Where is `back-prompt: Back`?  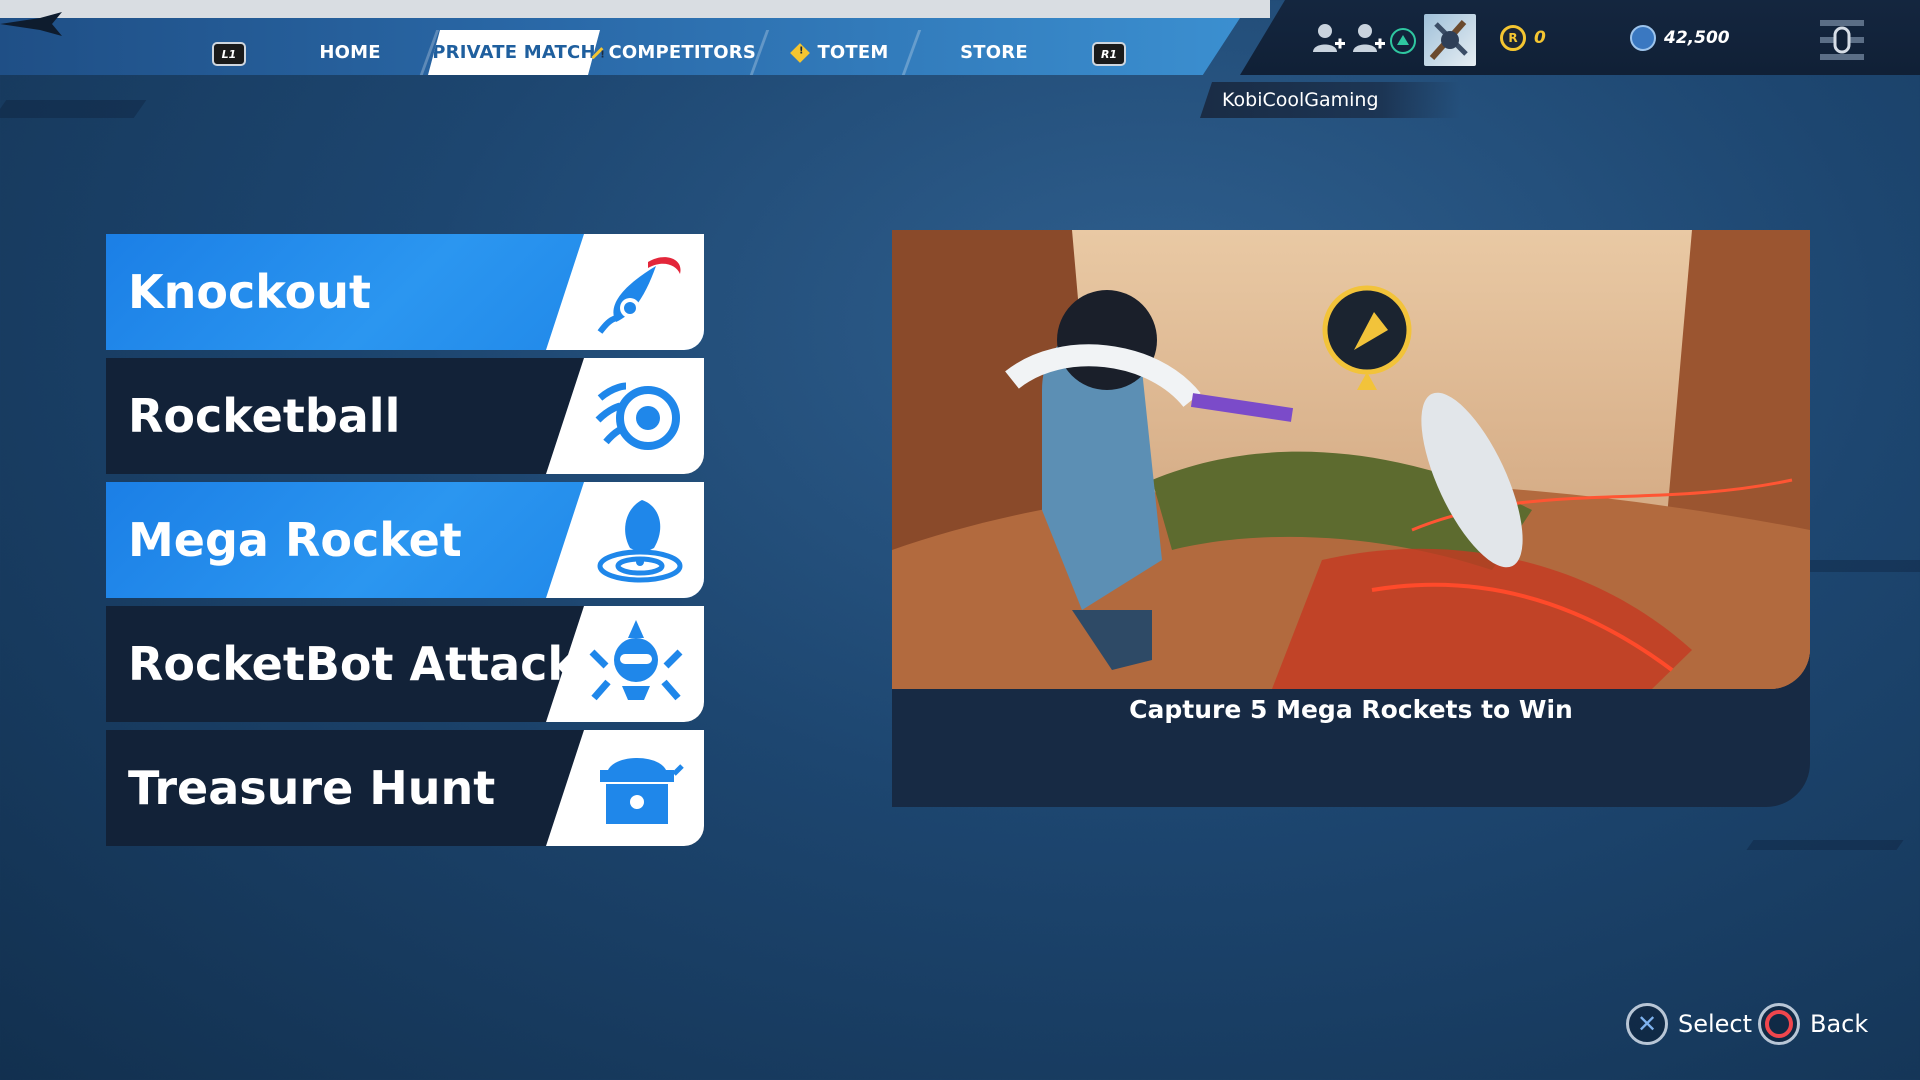 back-prompt: Back is located at coordinates (1813, 1024).